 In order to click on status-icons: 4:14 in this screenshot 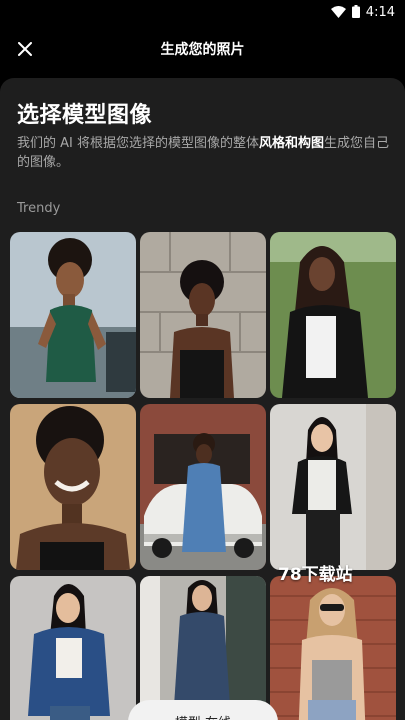, I will do `click(362, 12)`.